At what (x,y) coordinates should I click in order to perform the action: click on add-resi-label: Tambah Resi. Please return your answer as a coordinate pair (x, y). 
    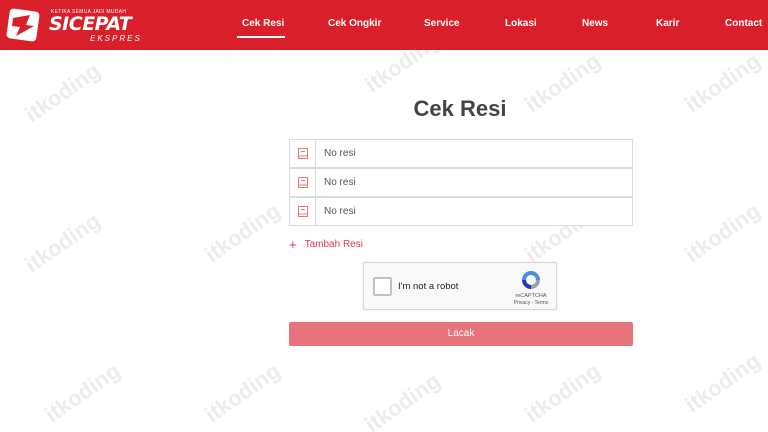
    Looking at the image, I should click on (333, 244).